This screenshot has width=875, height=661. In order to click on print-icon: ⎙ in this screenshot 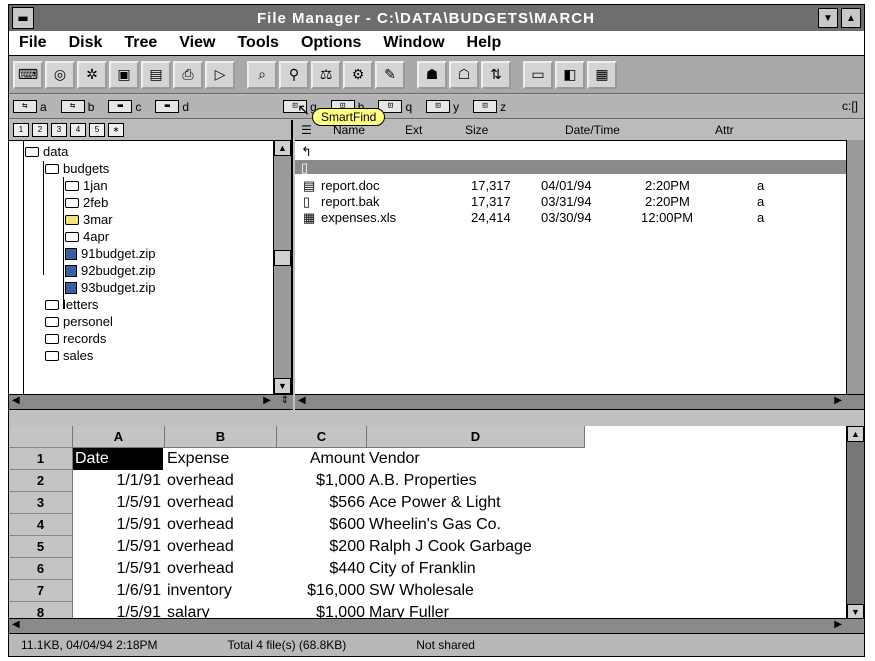, I will do `click(188, 74)`.